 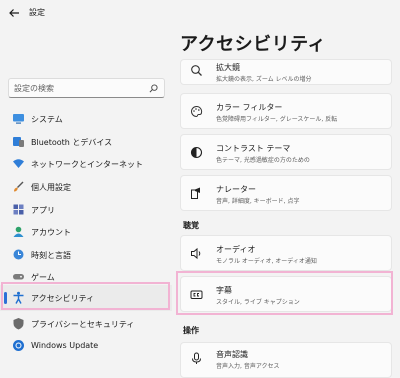 I want to click on sidebar-item-label: プライバシーとセキュリティ, so click(x=83, y=324).